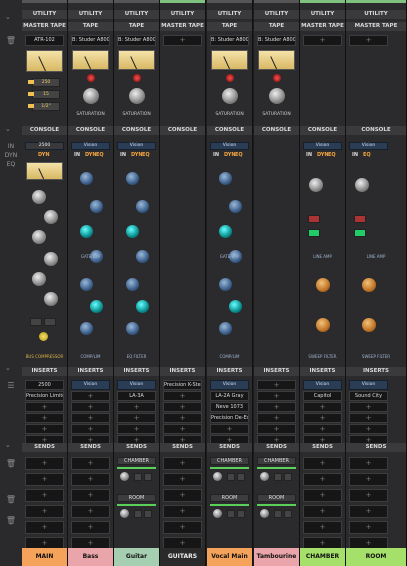 This screenshot has height=566, width=407. Describe the element at coordinates (44, 557) in the screenshot. I see `track-name-main: MAIN` at that location.